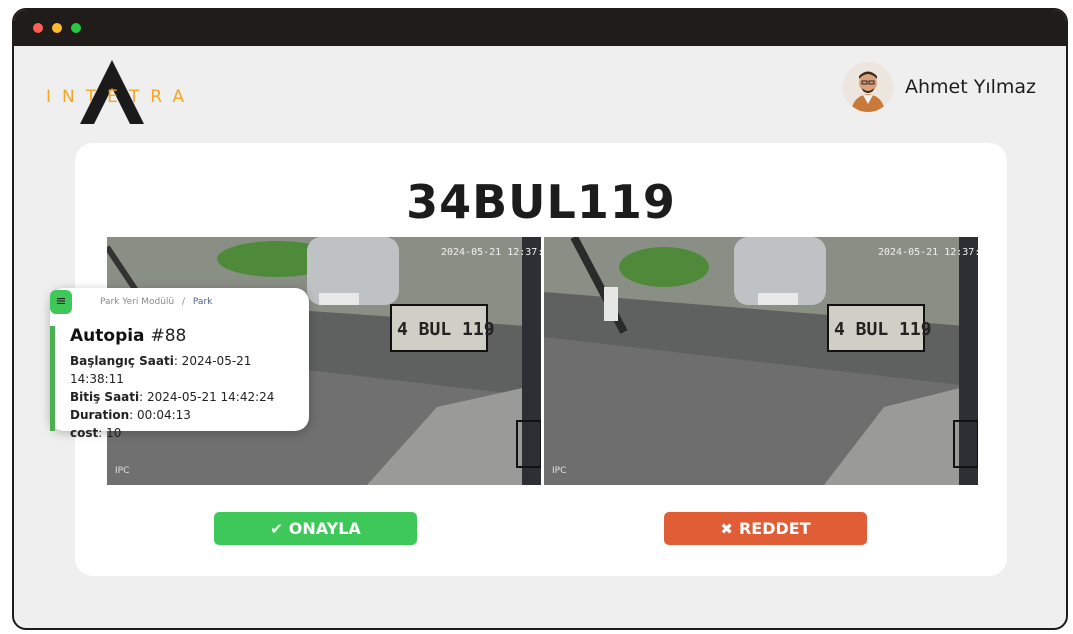 The image size is (1073, 634). I want to click on reject-button: ✖ REDDET, so click(765, 528).